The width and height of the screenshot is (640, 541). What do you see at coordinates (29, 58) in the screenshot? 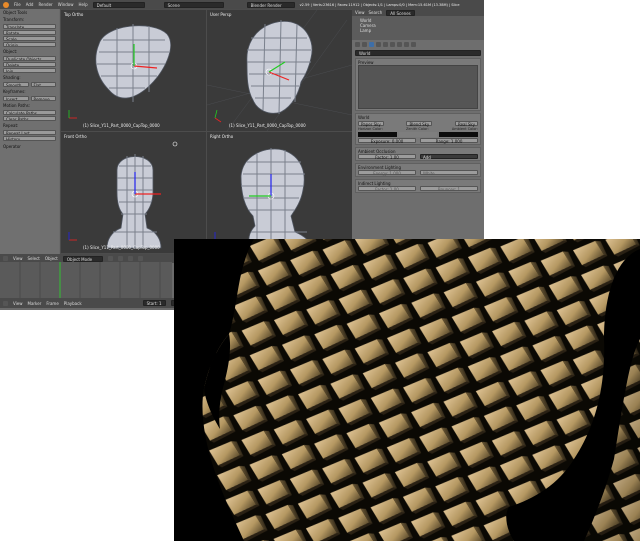
I see `duplicate-objects-button: Duplicate Objects` at bounding box center [29, 58].